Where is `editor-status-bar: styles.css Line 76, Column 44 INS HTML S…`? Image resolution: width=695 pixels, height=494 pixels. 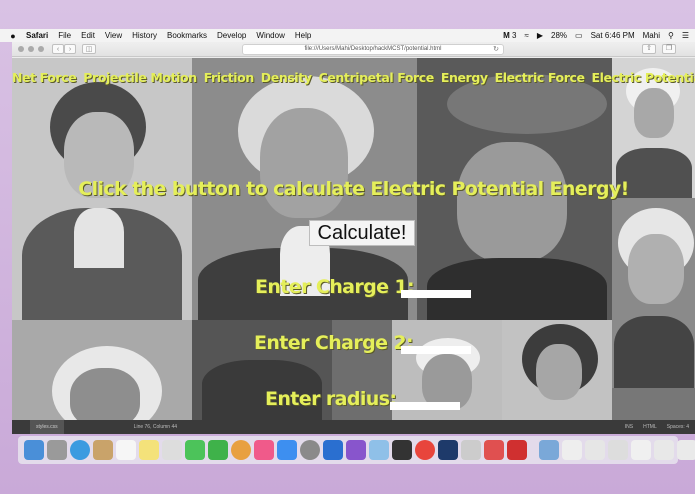 editor-status-bar: styles.css Line 76, Column 44 INS HTML S… is located at coordinates (353, 427).